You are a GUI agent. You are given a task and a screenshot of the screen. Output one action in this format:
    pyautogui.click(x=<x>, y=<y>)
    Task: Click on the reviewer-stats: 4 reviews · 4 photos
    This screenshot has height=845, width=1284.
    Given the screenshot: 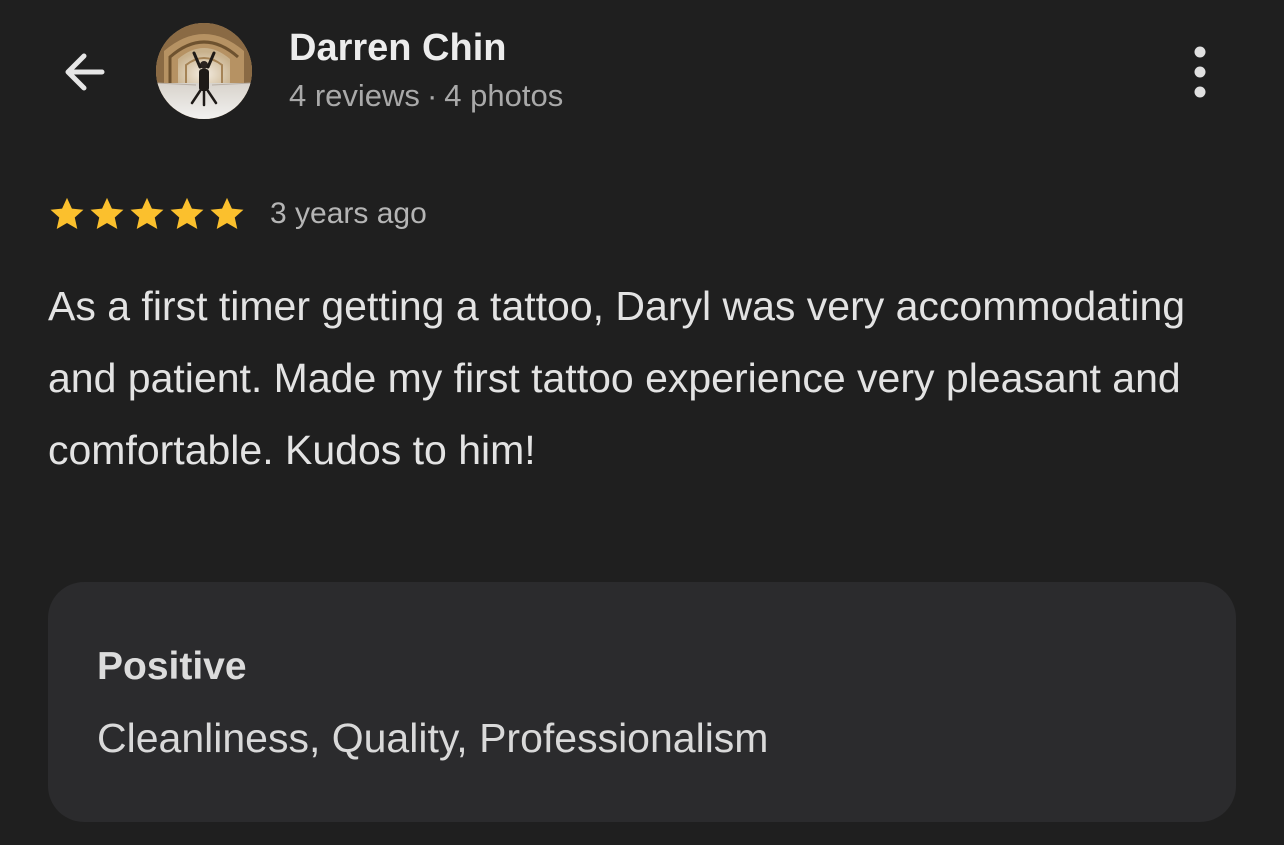 What is the action you would take?
    pyautogui.click(x=426, y=96)
    